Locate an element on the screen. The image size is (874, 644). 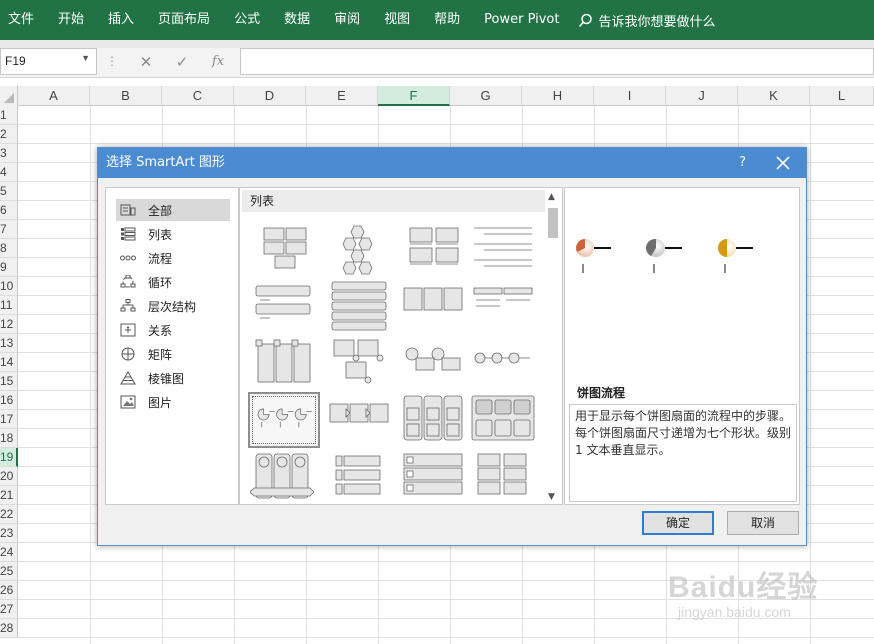
tab-page-layout: 页面布局 is located at coordinates (184, 20).